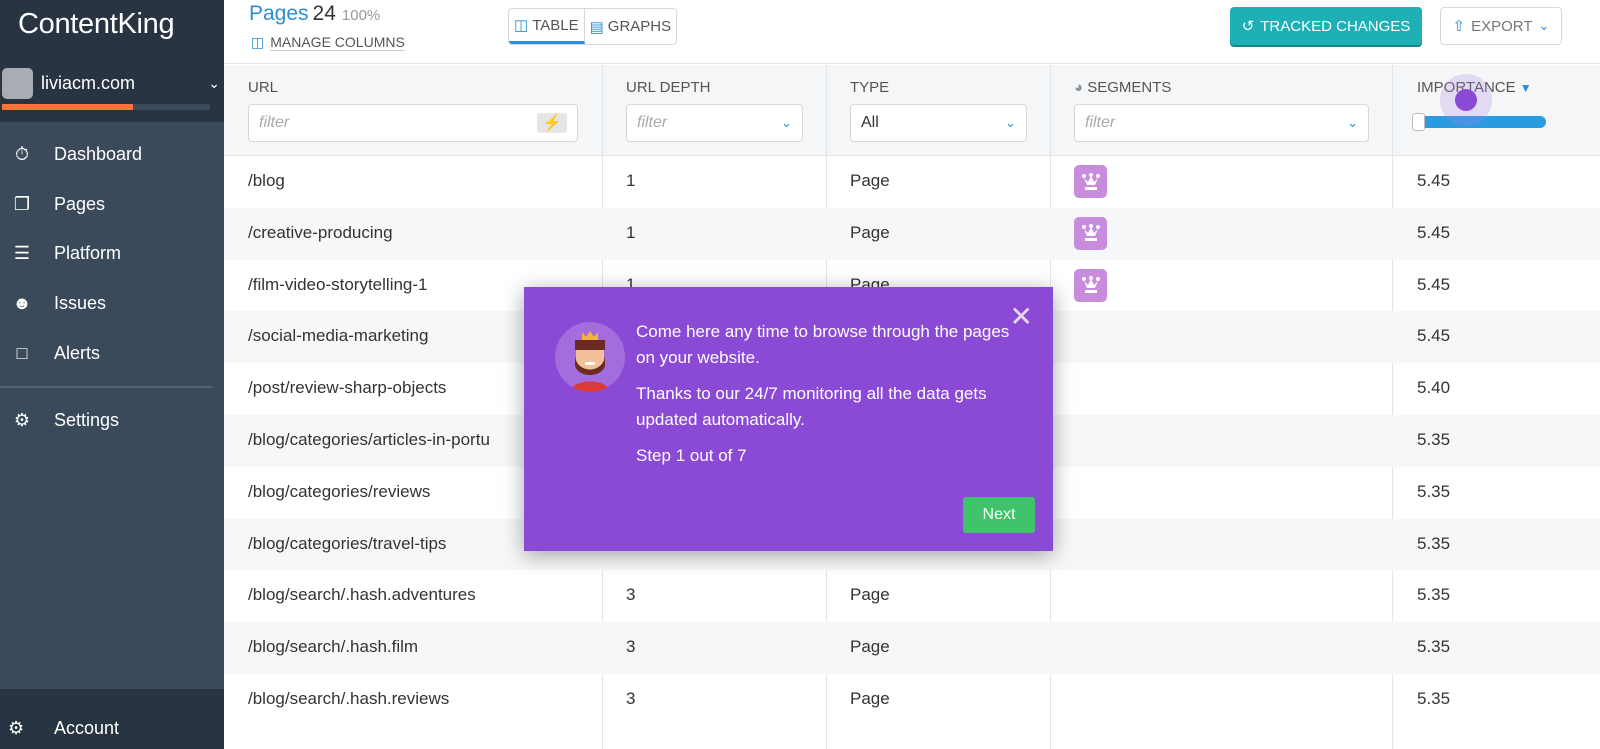  Describe the element at coordinates (22, 303) in the screenshot. I see `bug-icon: ☻` at that location.